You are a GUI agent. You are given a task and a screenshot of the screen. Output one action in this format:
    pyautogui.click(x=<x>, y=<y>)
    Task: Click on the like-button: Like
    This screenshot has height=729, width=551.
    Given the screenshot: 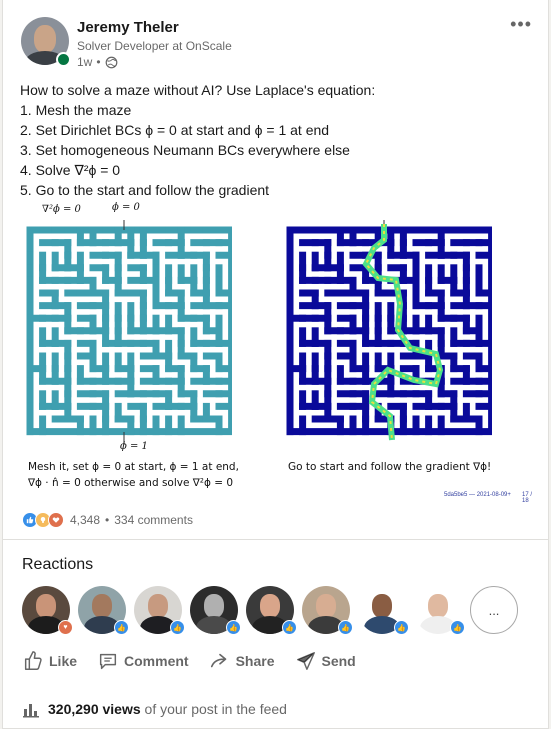 What is the action you would take?
    pyautogui.click(x=49, y=661)
    